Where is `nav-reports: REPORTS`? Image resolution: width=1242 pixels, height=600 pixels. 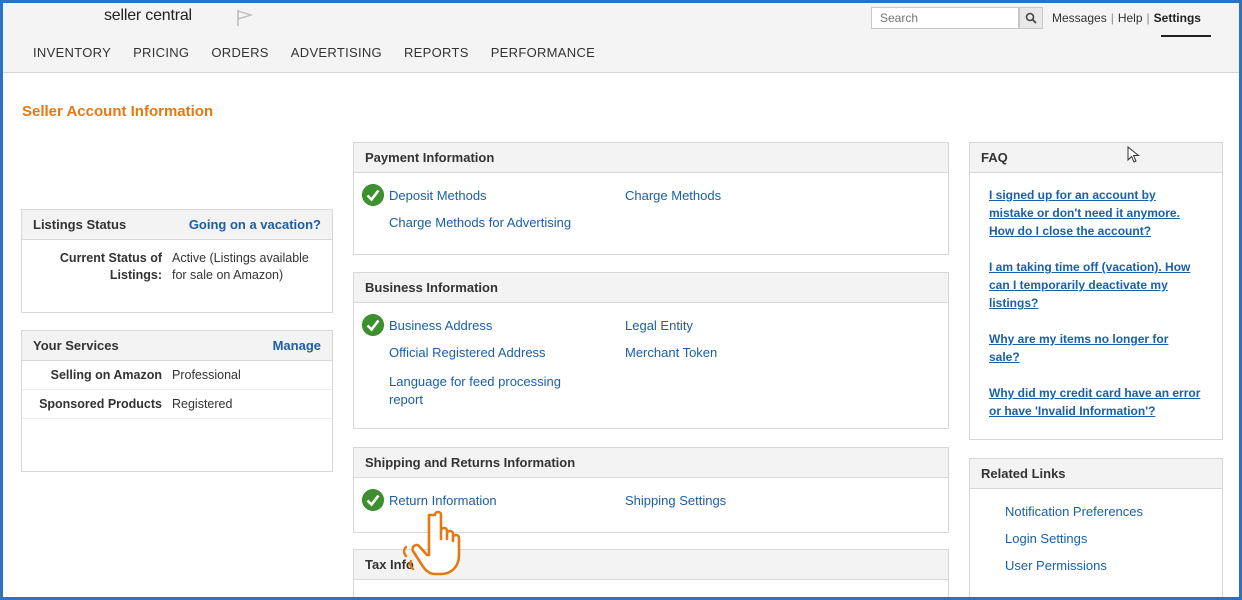 nav-reports: REPORTS is located at coordinates (436, 52).